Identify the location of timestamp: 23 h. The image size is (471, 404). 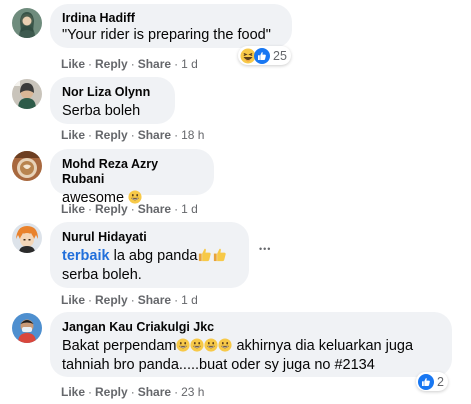
(192, 392).